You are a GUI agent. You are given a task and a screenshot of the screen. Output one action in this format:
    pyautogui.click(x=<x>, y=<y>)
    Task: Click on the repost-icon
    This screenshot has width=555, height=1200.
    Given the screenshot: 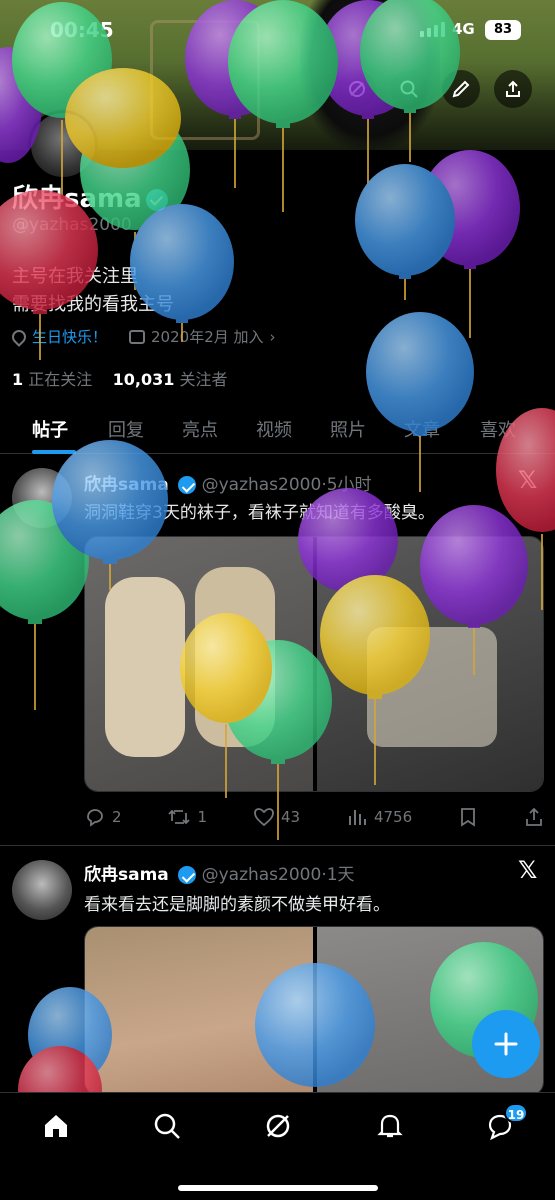 What is the action you would take?
    pyautogui.click(x=179, y=817)
    